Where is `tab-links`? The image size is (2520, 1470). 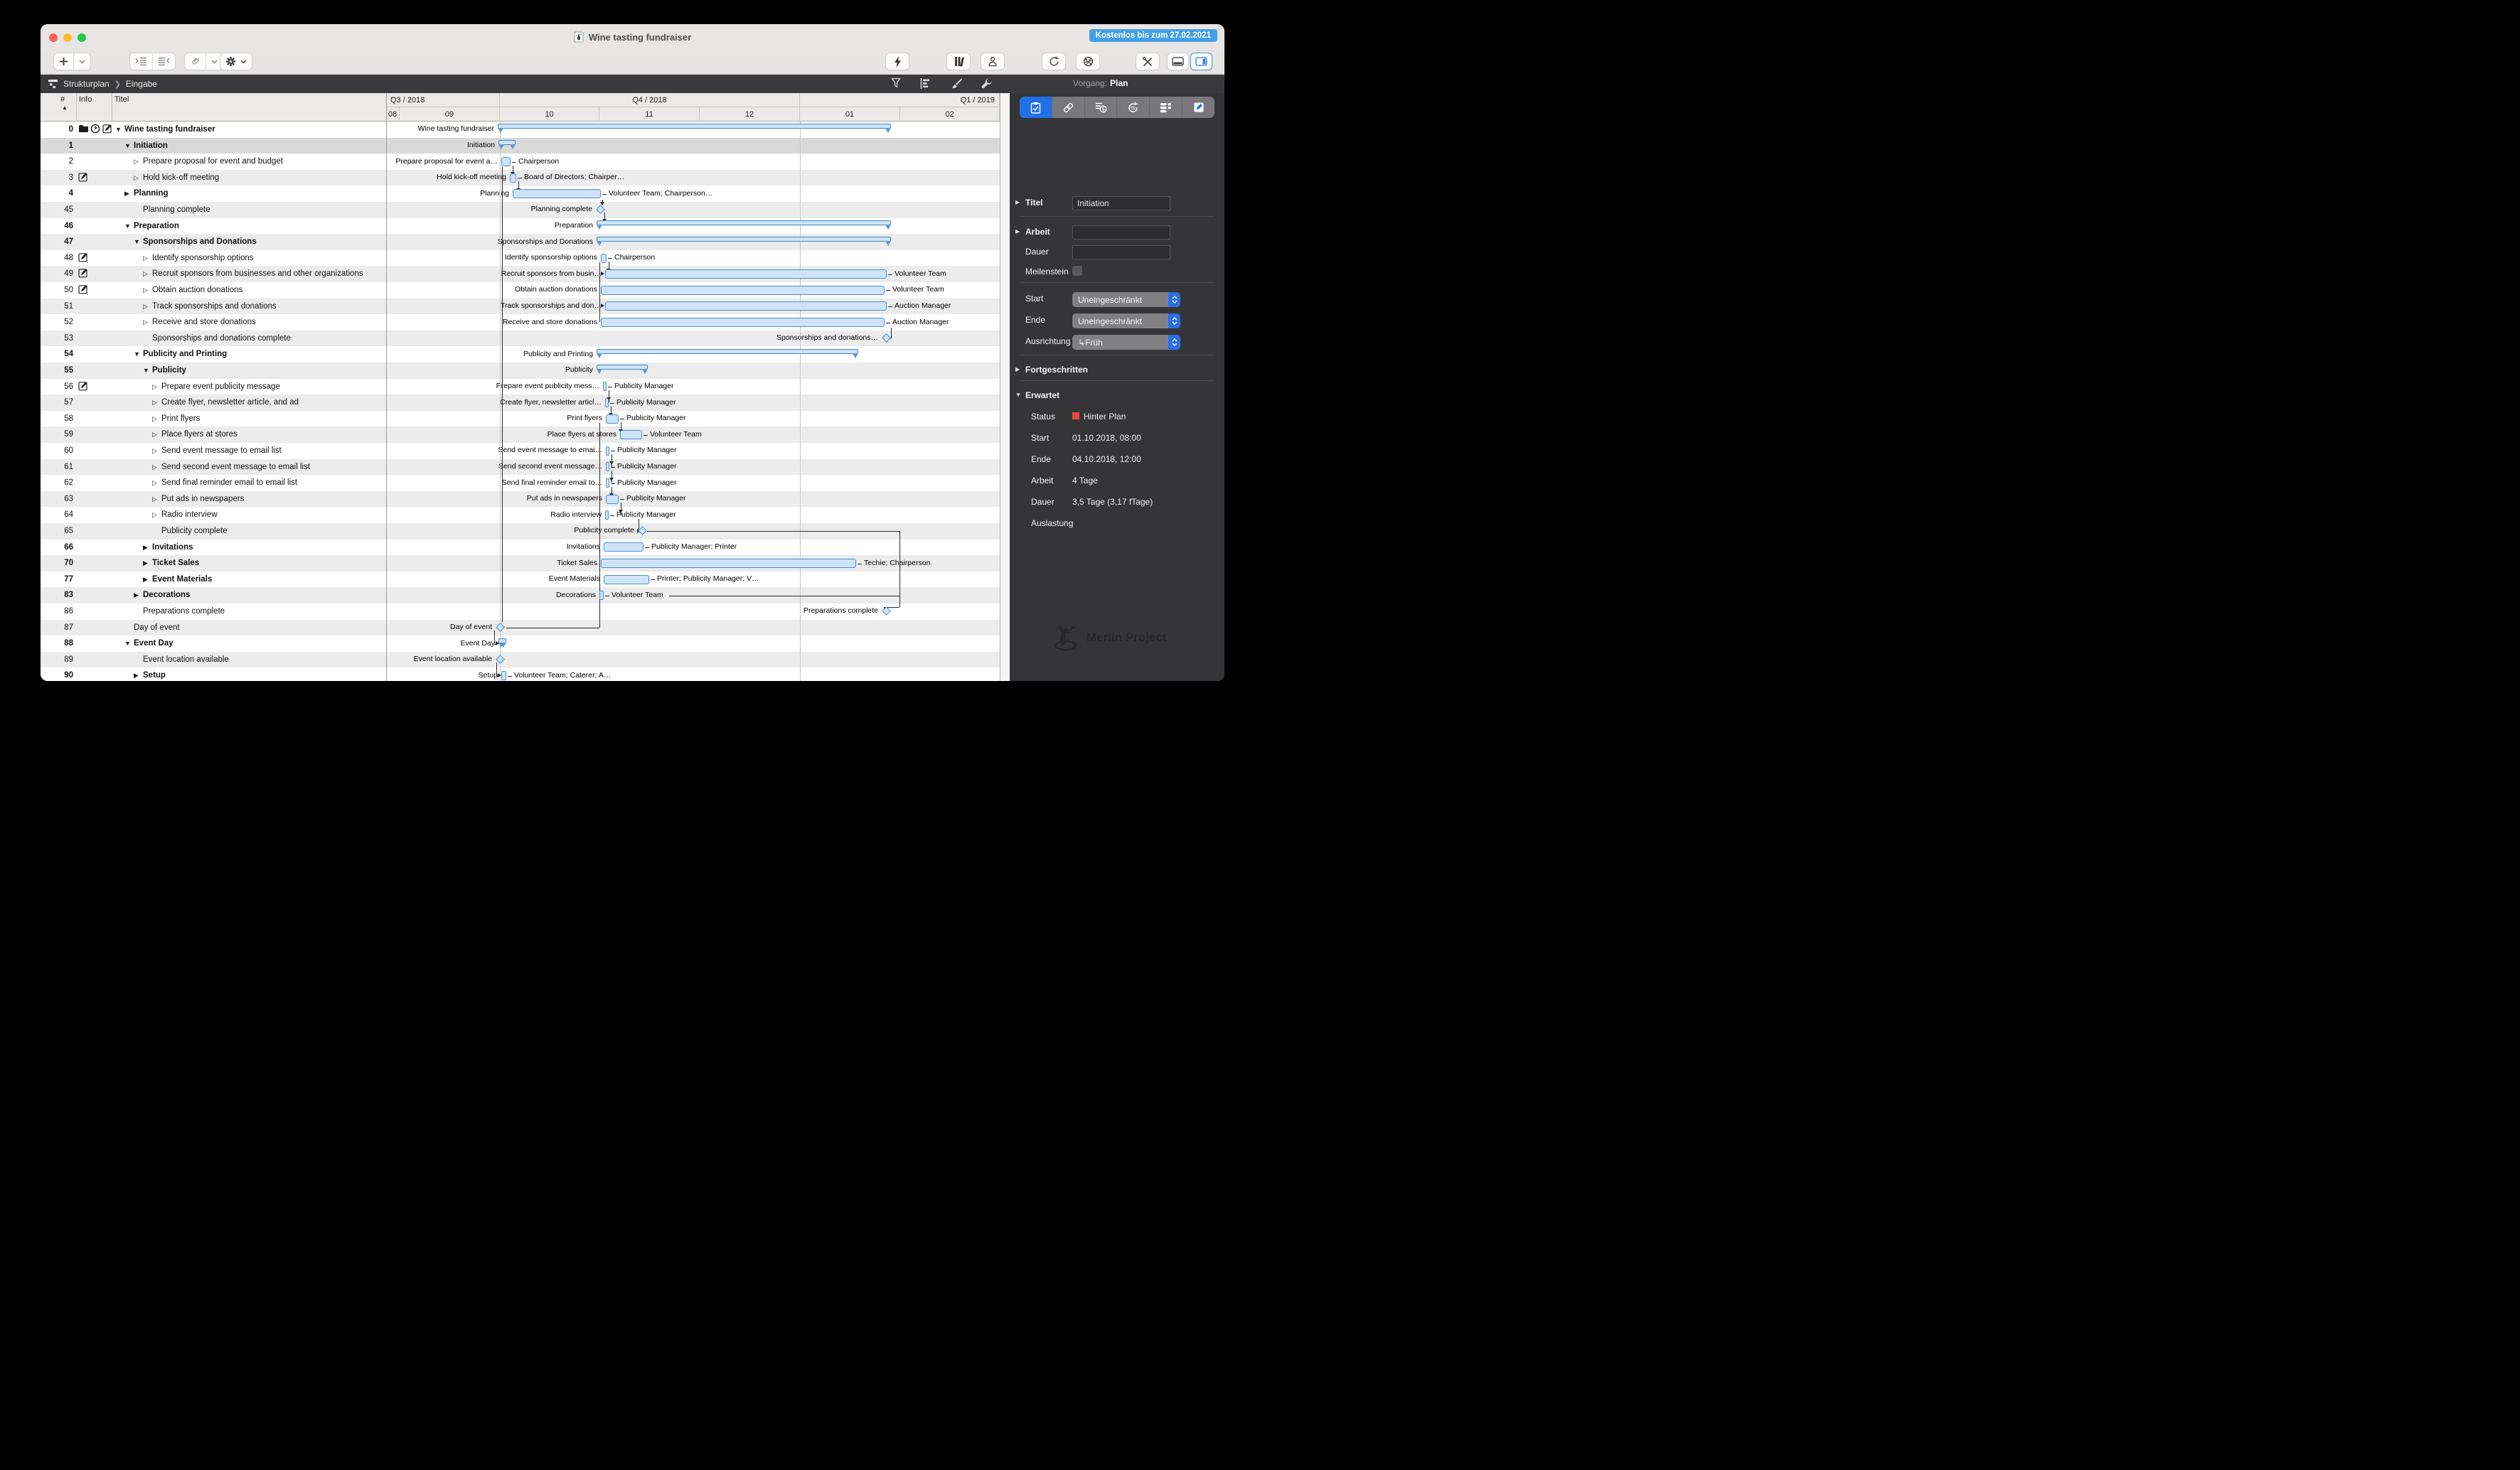 tab-links is located at coordinates (1067, 108).